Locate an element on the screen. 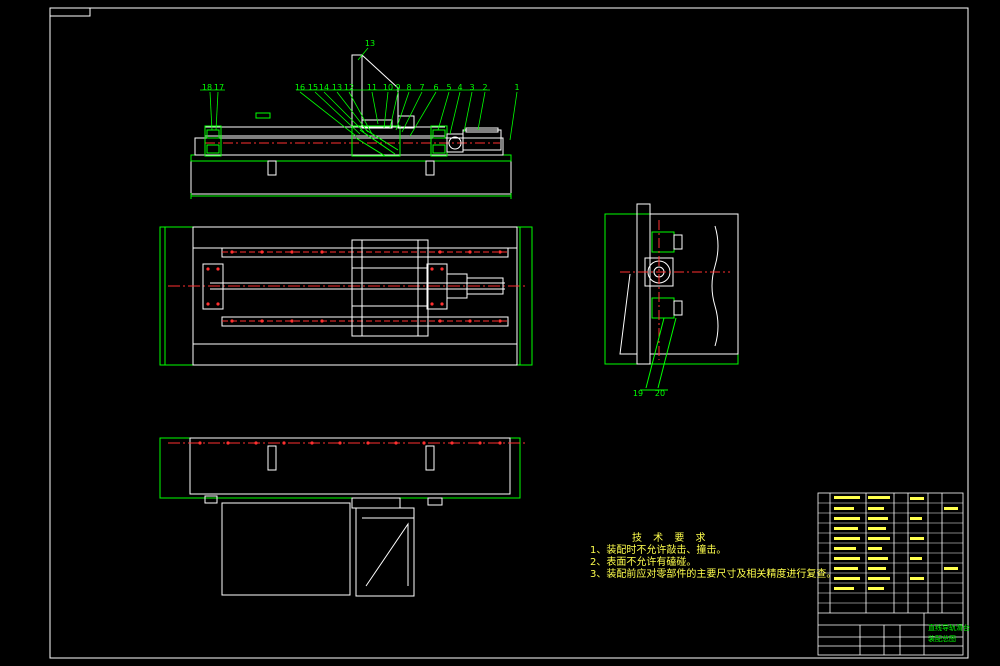  balloon-16: 16 is located at coordinates (300, 87).